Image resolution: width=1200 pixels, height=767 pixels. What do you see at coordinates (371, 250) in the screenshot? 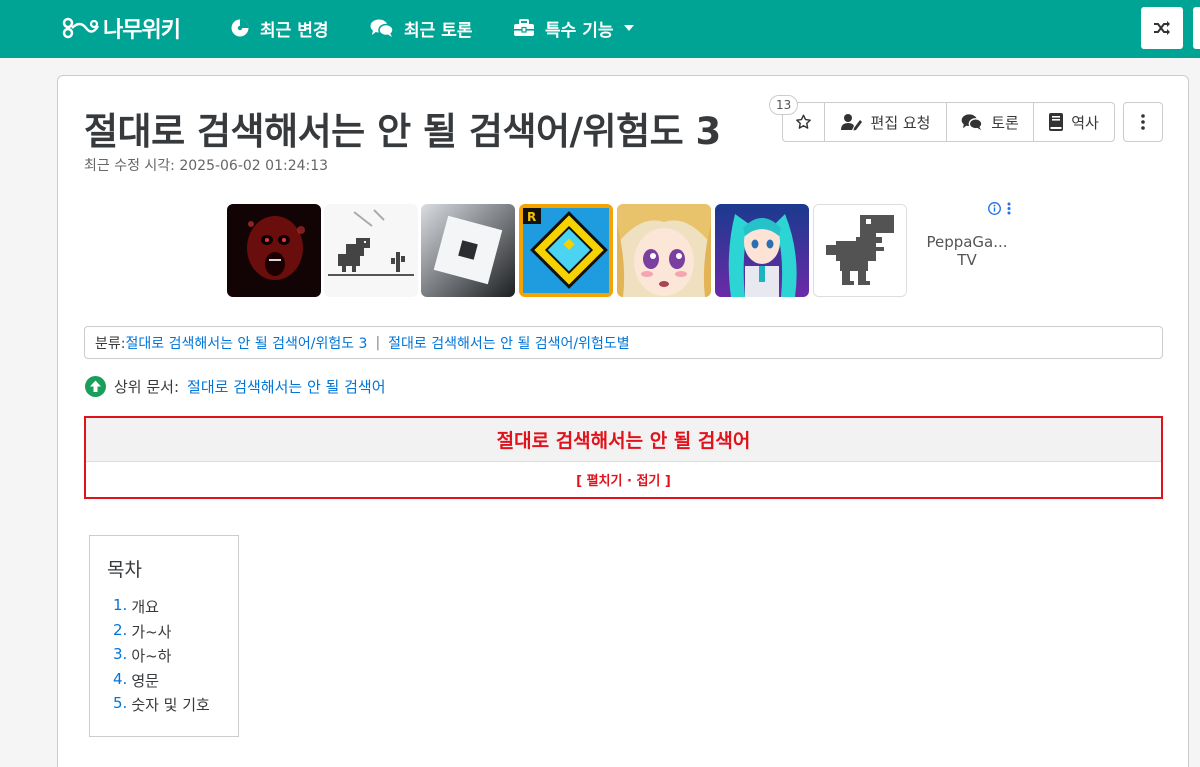
I see `dino-game-thumbnail` at bounding box center [371, 250].